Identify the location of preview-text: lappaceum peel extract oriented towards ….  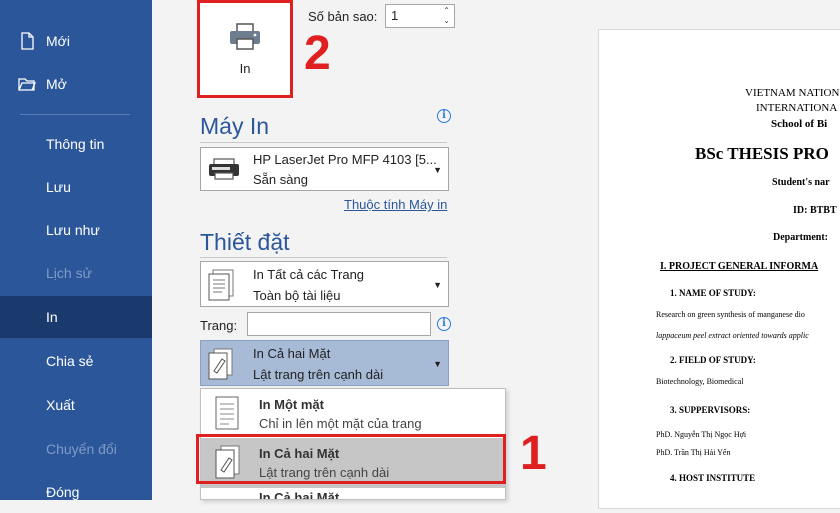
(732, 335).